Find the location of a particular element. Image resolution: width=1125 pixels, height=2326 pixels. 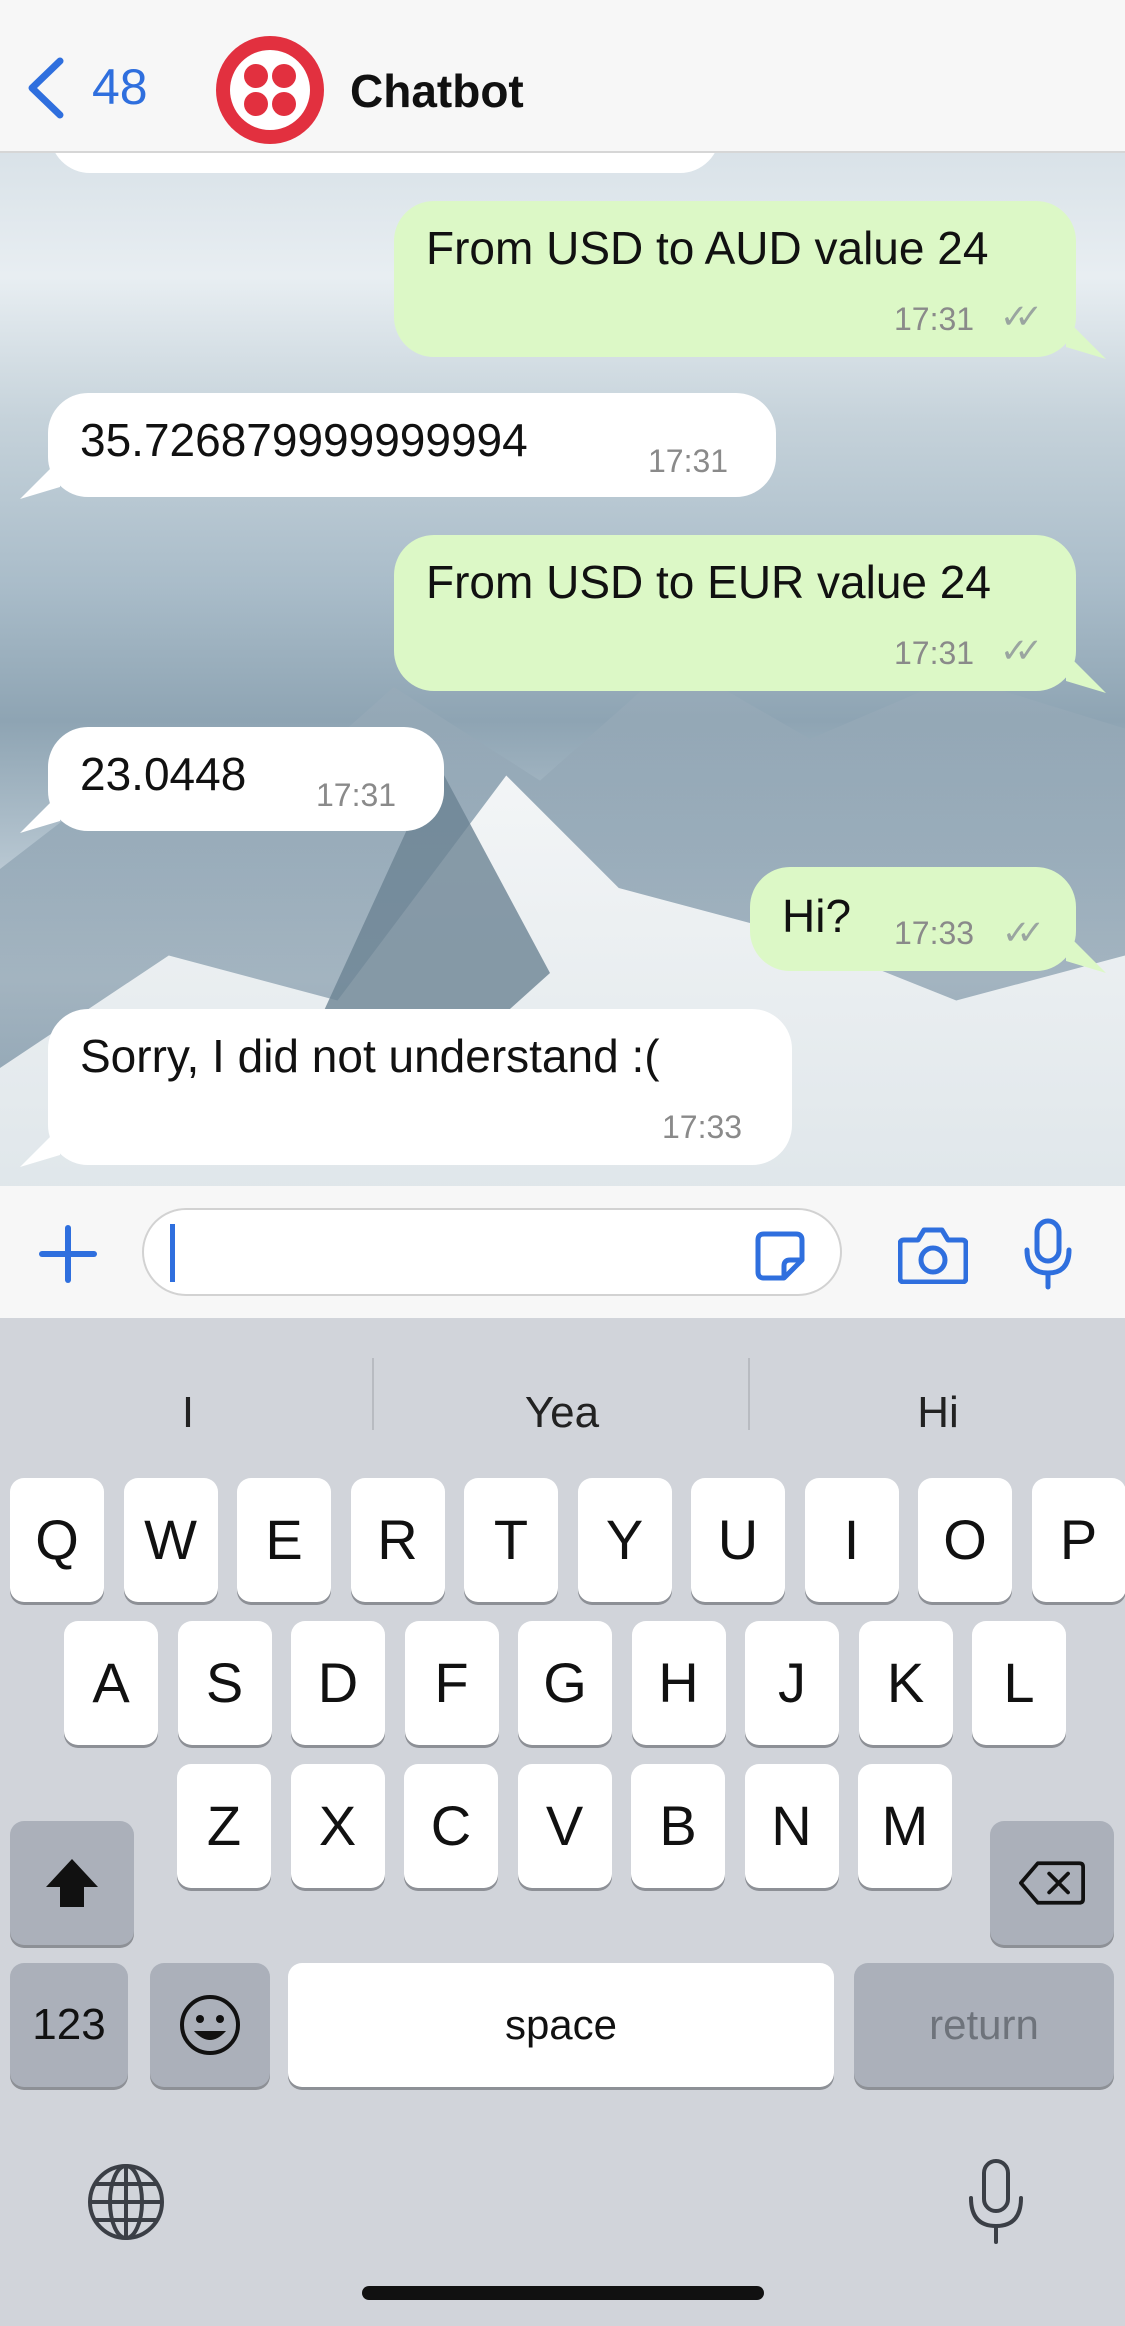

key-m: M is located at coordinates (905, 1826).